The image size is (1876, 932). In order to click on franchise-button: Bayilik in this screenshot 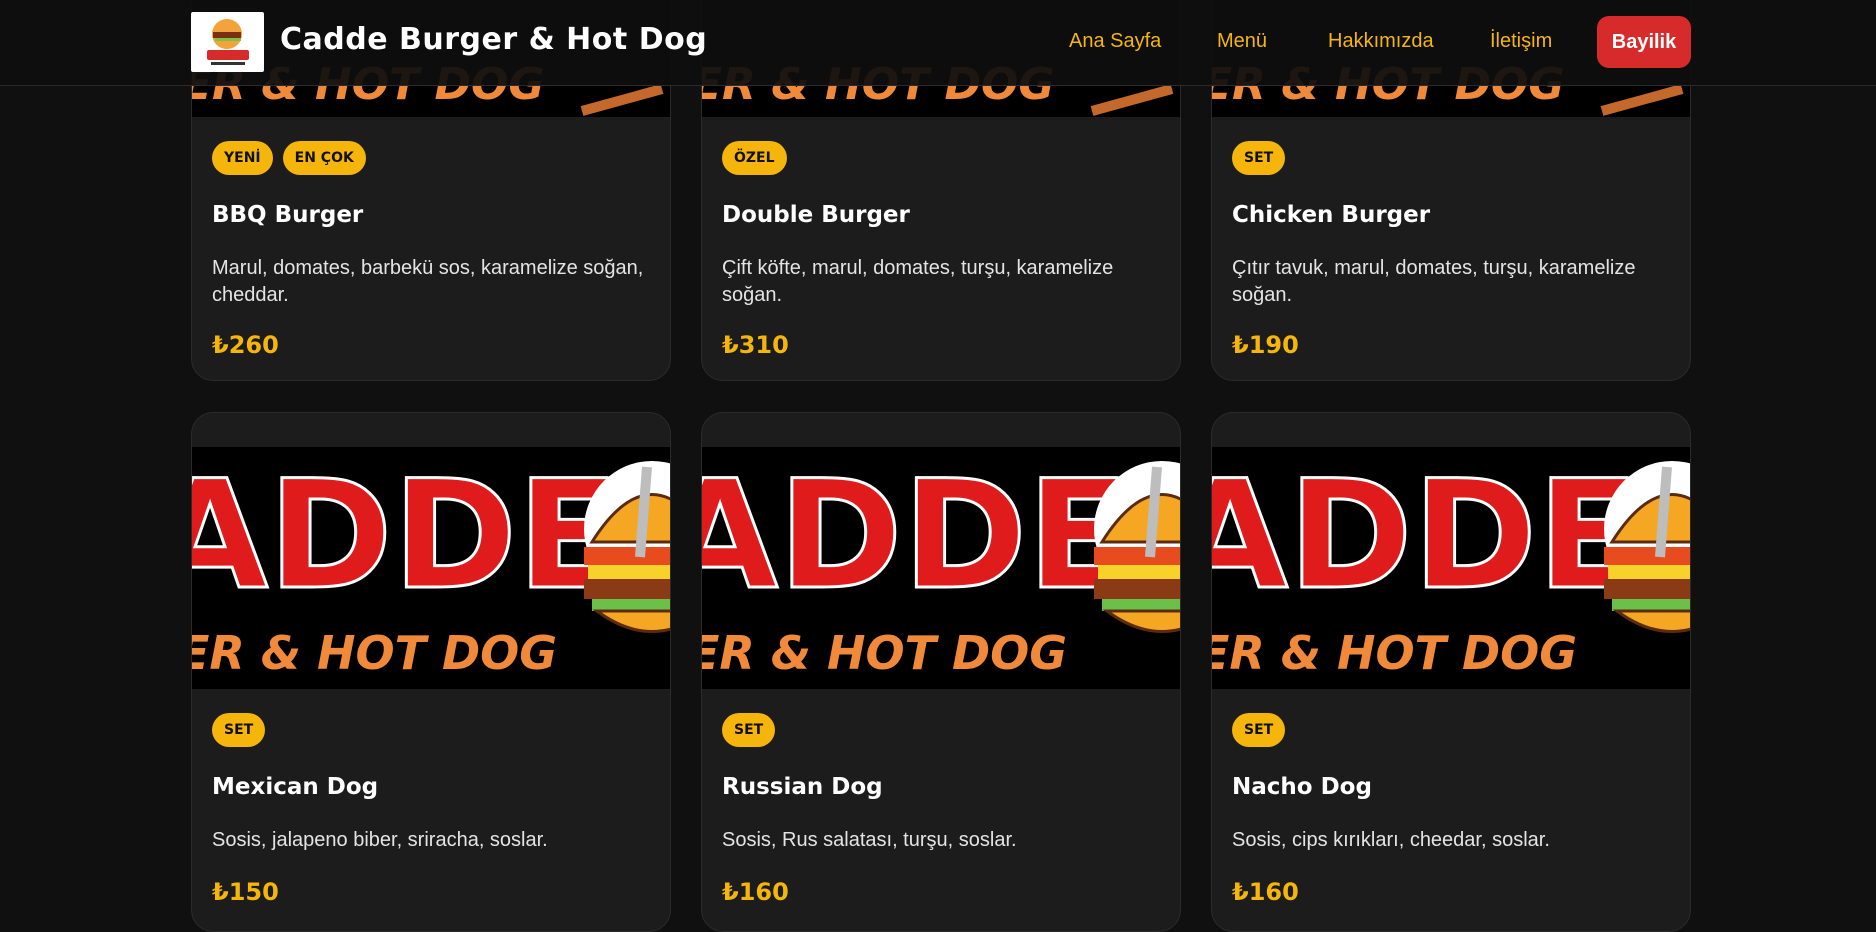, I will do `click(1644, 42)`.